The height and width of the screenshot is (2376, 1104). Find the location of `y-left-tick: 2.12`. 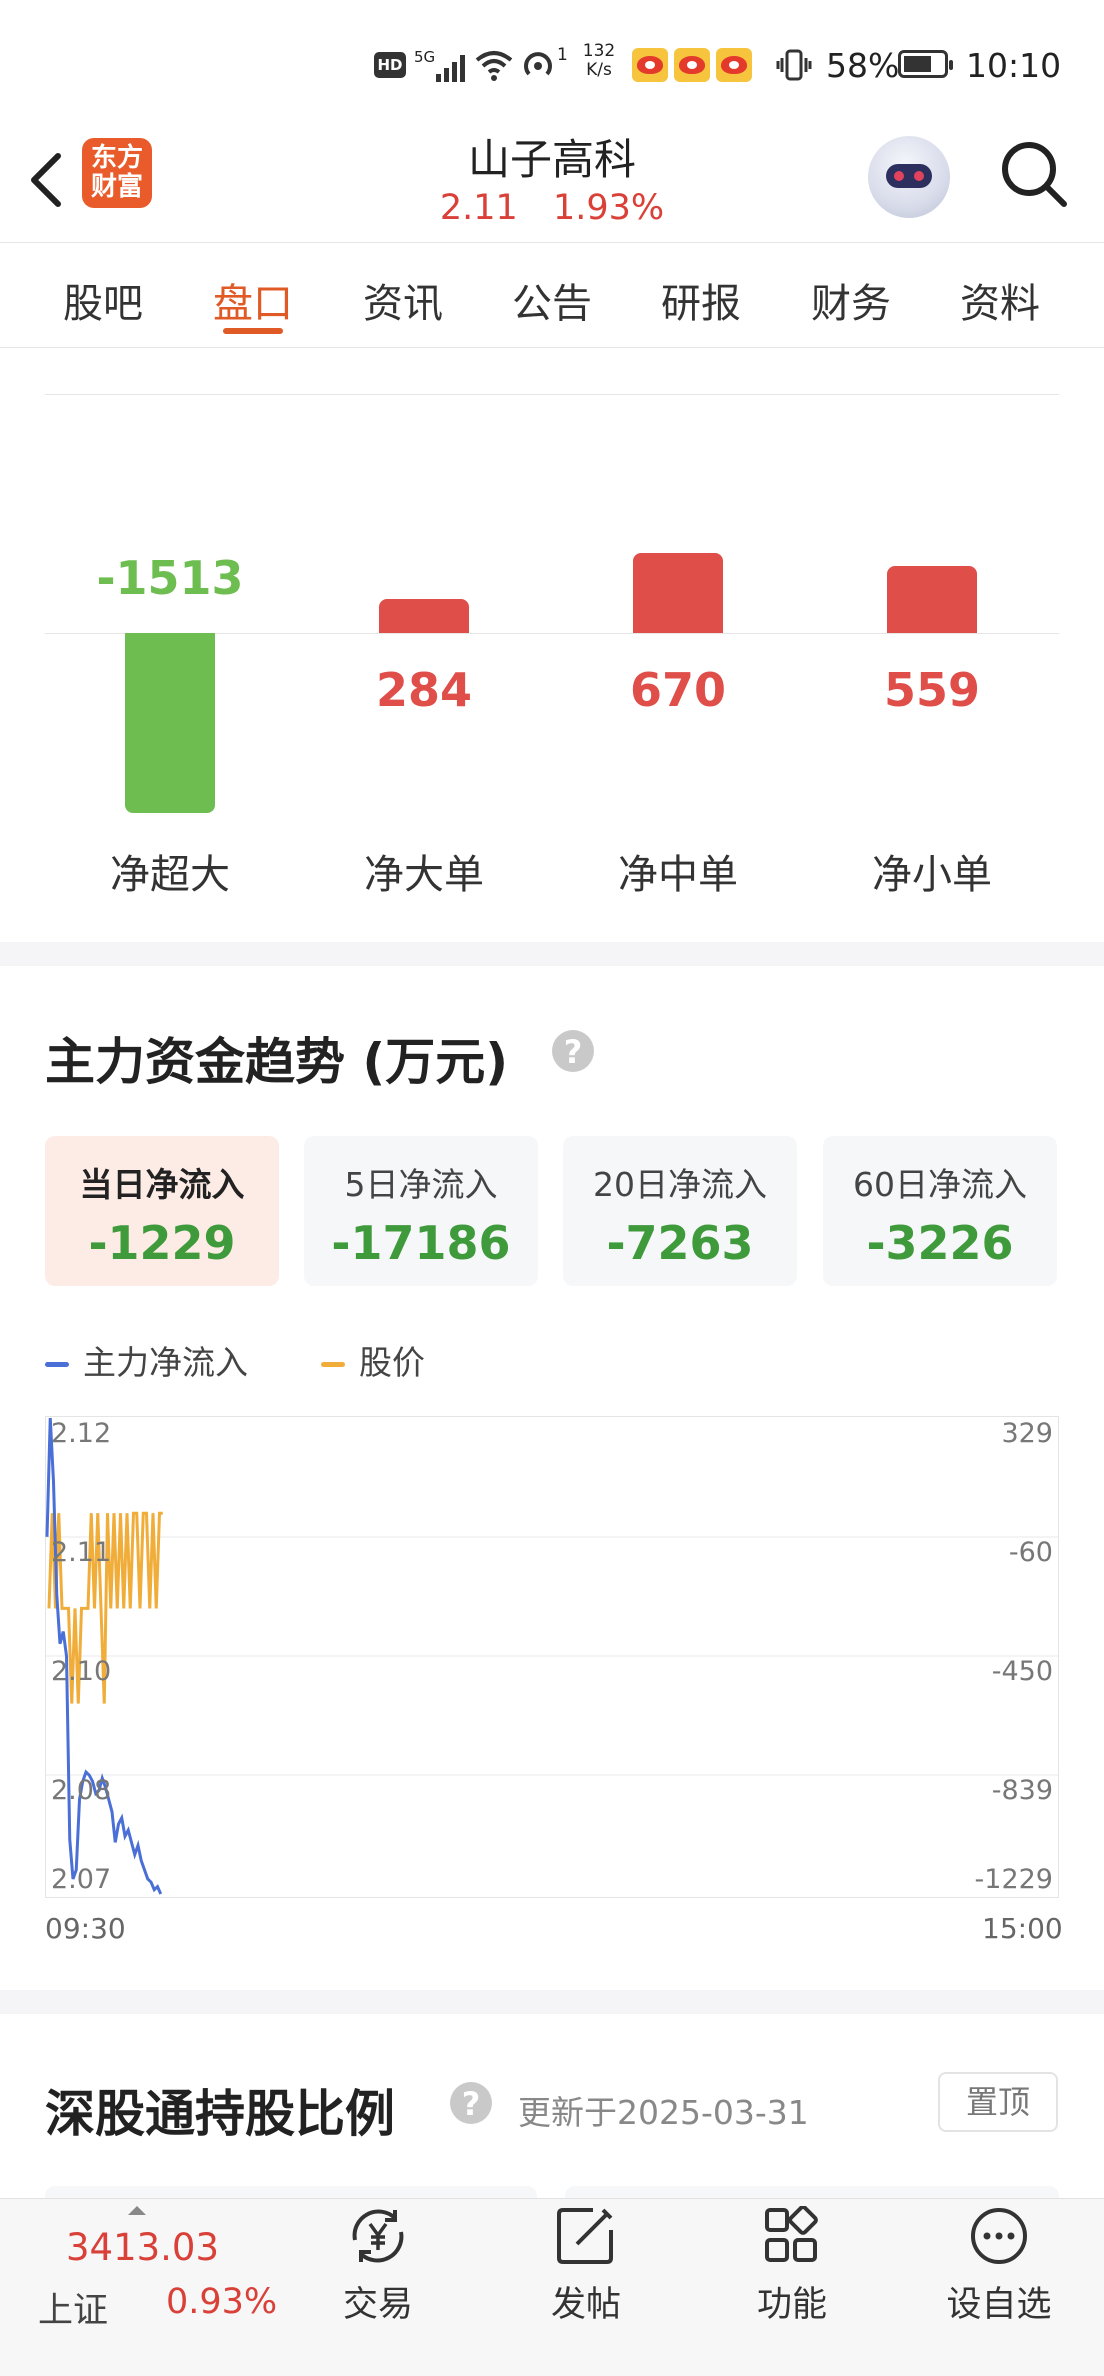

y-left-tick: 2.12 is located at coordinates (81, 1433).